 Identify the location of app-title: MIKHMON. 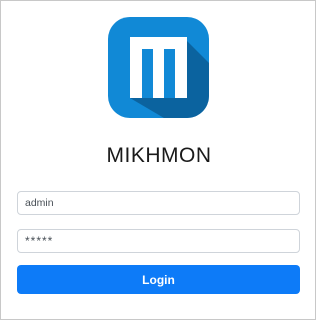
(159, 155).